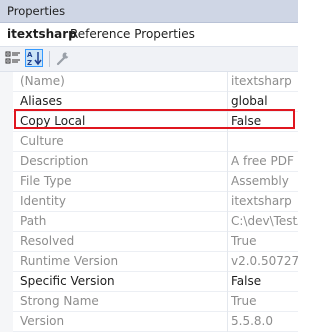  What do you see at coordinates (42, 141) in the screenshot?
I see `property-name: Culture` at bounding box center [42, 141].